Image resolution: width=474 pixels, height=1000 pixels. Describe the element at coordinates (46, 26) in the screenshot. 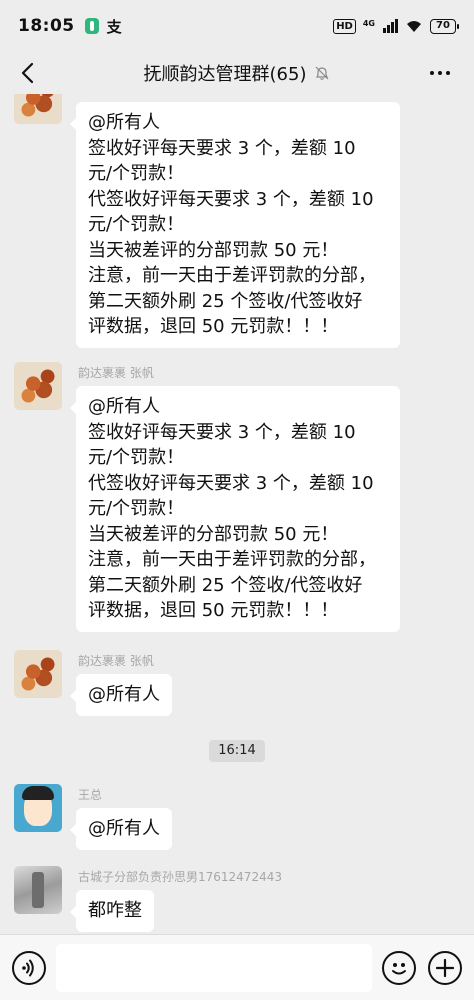

I see `status-time: 18:05` at that location.